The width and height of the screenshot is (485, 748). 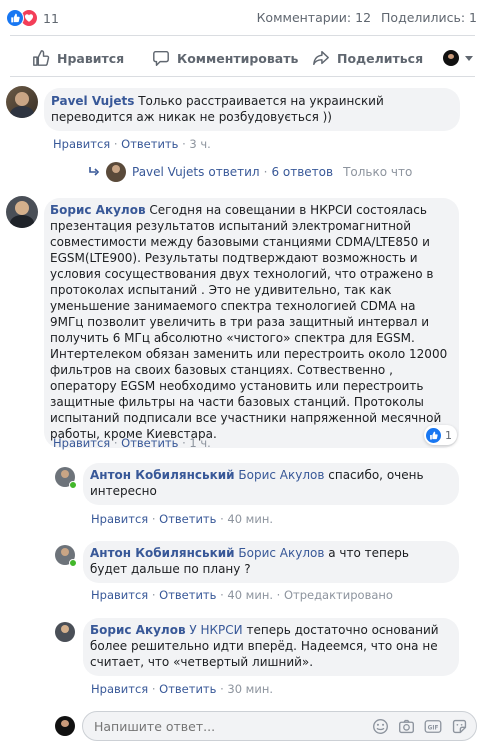 What do you see at coordinates (161, 58) in the screenshot?
I see `comment-icon` at bounding box center [161, 58].